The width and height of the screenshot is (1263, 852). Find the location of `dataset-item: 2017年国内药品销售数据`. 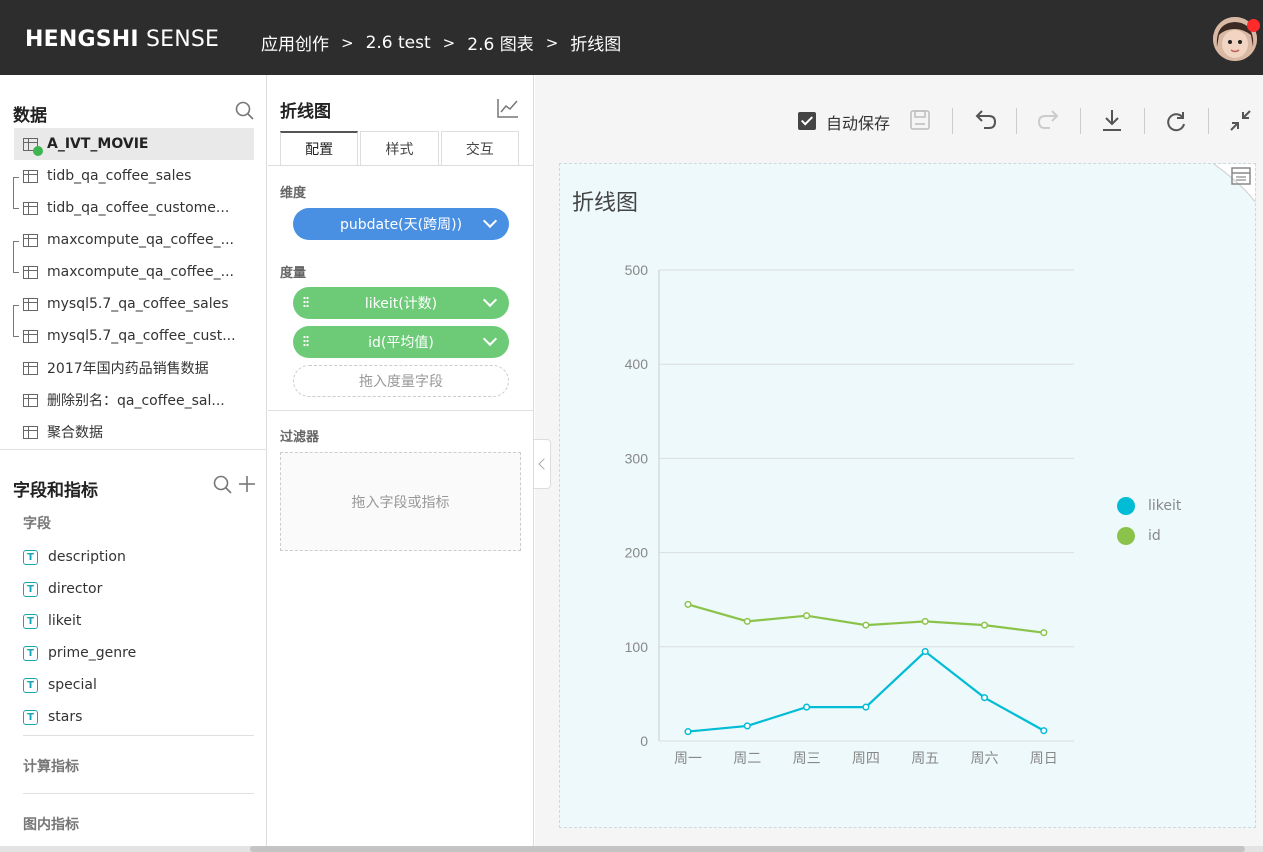

dataset-item: 2017年国内药品销售数据 is located at coordinates (134, 368).